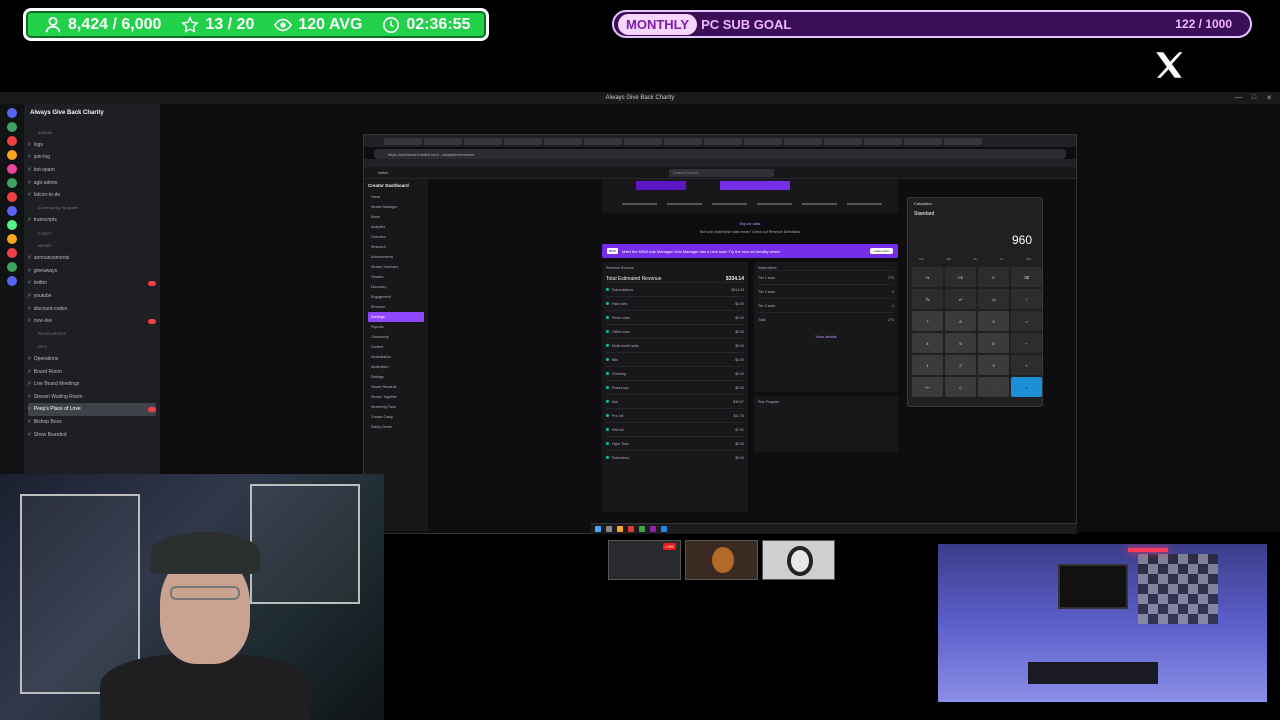  Describe the element at coordinates (92, 321) in the screenshot. I see `channel-item: # now-live` at that location.